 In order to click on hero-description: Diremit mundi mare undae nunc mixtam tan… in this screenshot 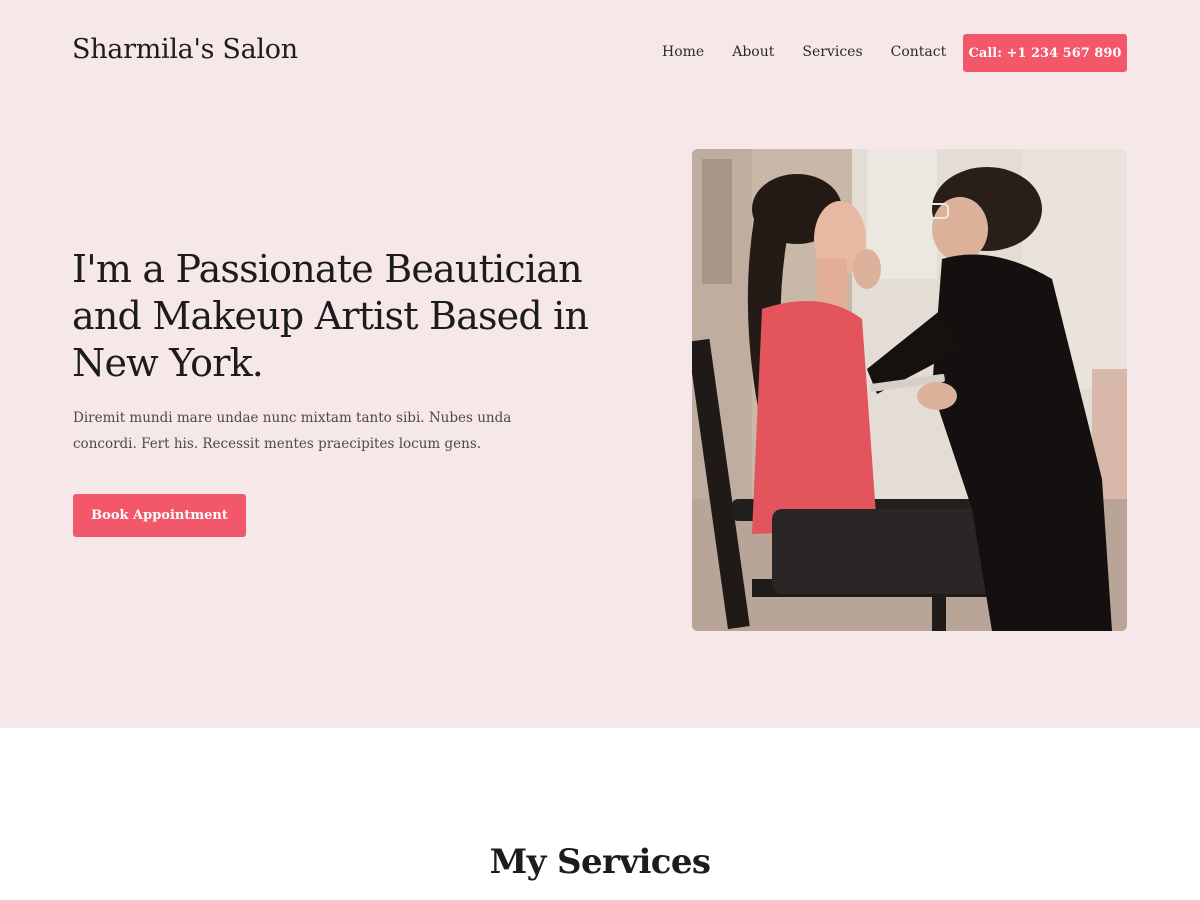, I will do `click(292, 431)`.